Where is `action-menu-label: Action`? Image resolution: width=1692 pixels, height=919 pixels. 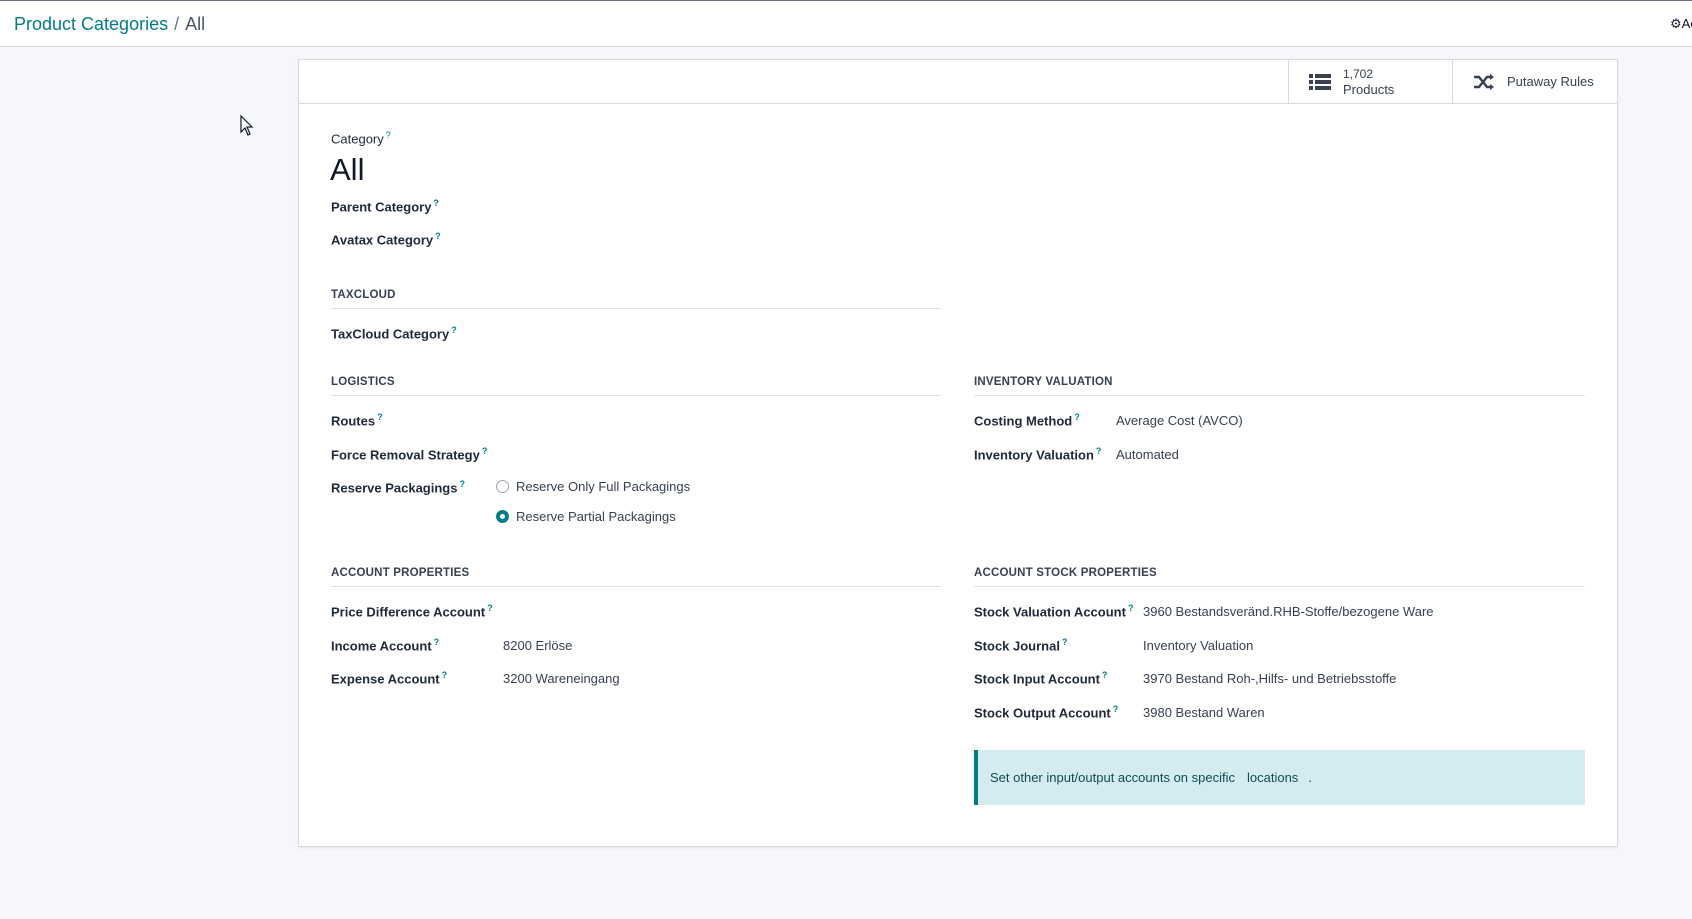 action-menu-label: Action is located at coordinates (1686, 23).